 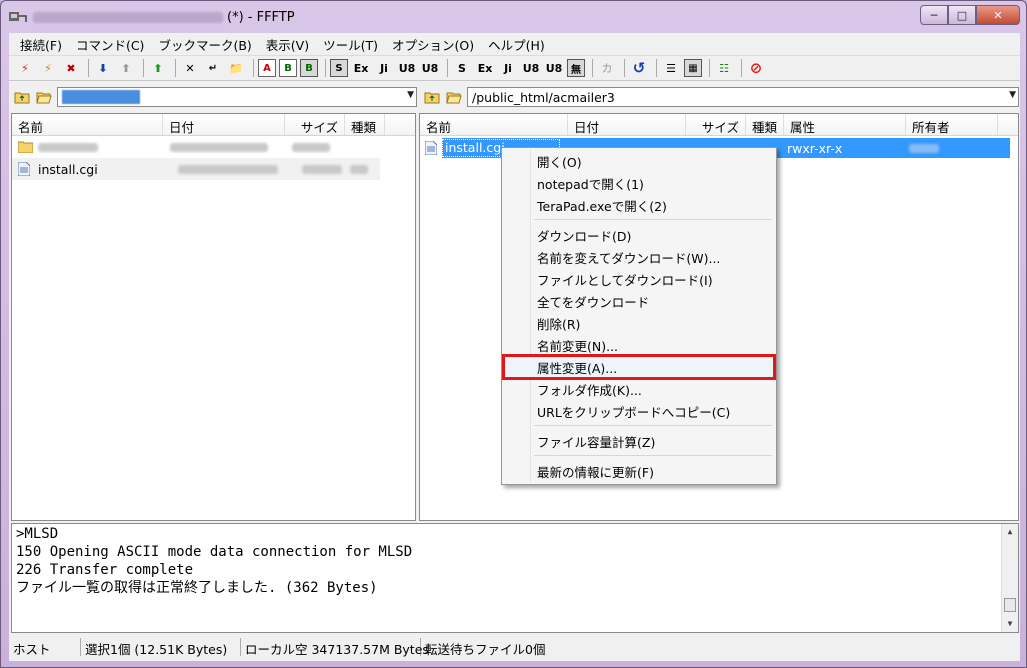 I want to click on scroll-thumb, so click(x=1010, y=605).